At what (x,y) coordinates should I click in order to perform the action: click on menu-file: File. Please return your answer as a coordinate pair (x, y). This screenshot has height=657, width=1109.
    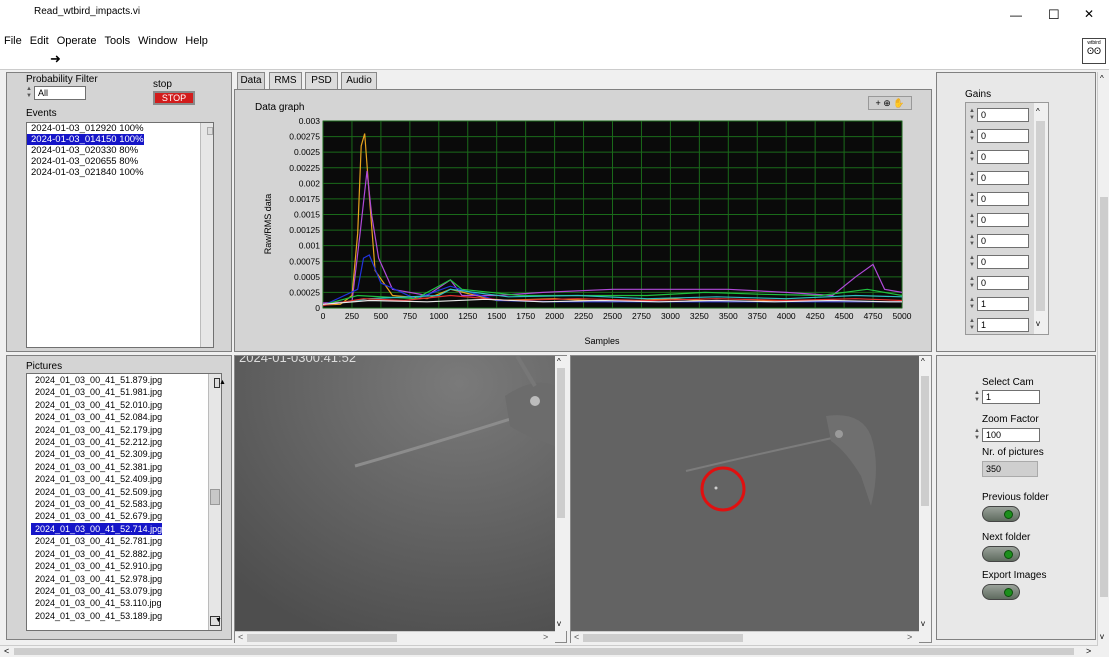
    Looking at the image, I should click on (13, 41).